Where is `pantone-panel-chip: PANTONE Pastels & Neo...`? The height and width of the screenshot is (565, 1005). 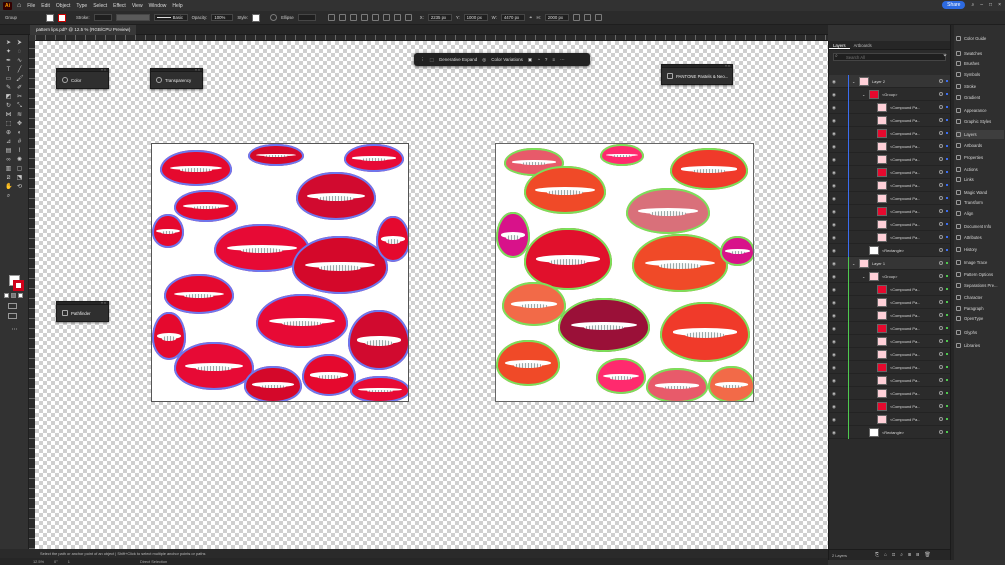
pantone-panel-chip: PANTONE Pastels & Neo... is located at coordinates (697, 74).